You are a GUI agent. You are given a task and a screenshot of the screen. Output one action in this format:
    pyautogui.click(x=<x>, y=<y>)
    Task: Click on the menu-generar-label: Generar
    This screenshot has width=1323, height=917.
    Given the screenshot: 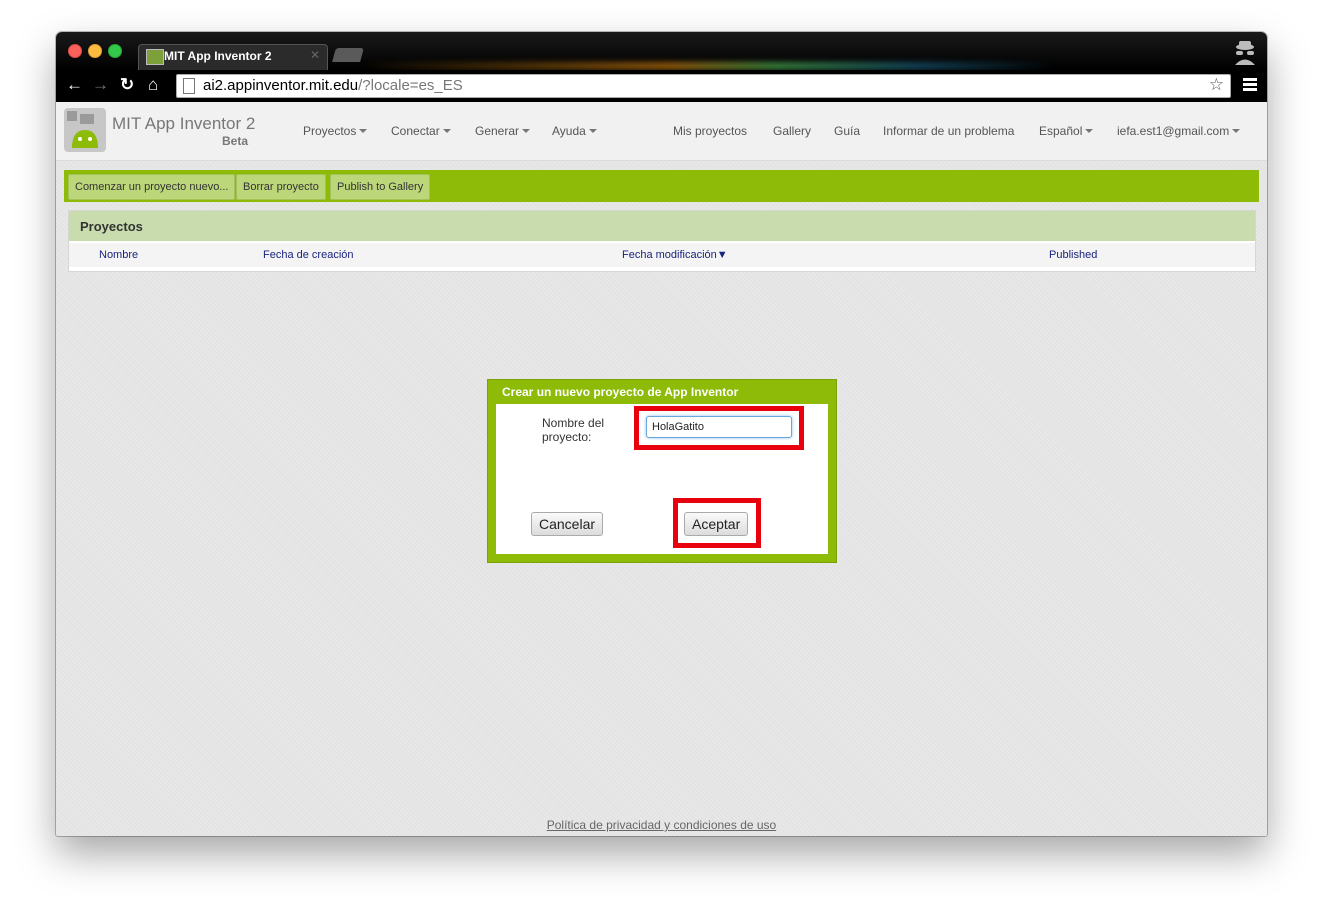 What is the action you would take?
    pyautogui.click(x=497, y=131)
    